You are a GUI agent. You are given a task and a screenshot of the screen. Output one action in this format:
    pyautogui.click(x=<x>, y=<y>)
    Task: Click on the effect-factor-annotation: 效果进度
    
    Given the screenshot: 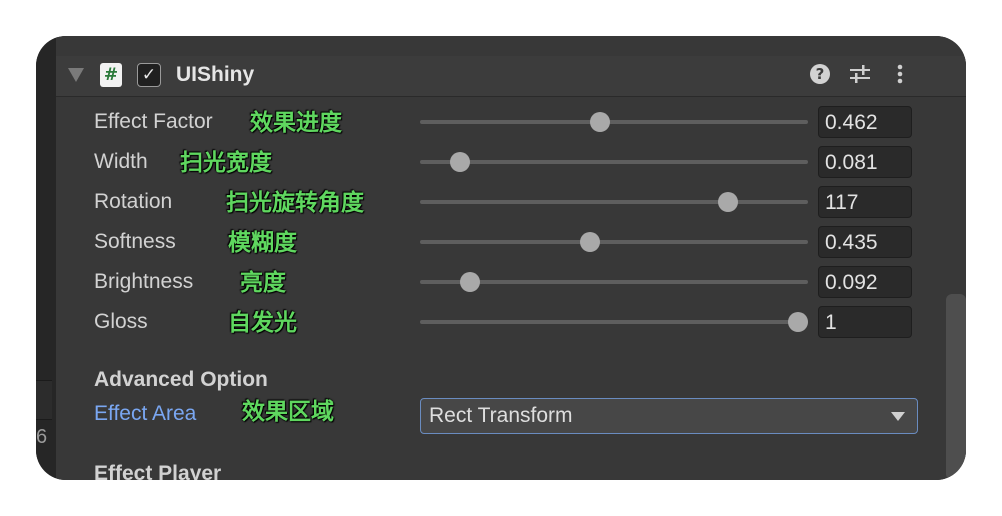 What is the action you would take?
    pyautogui.click(x=296, y=123)
    